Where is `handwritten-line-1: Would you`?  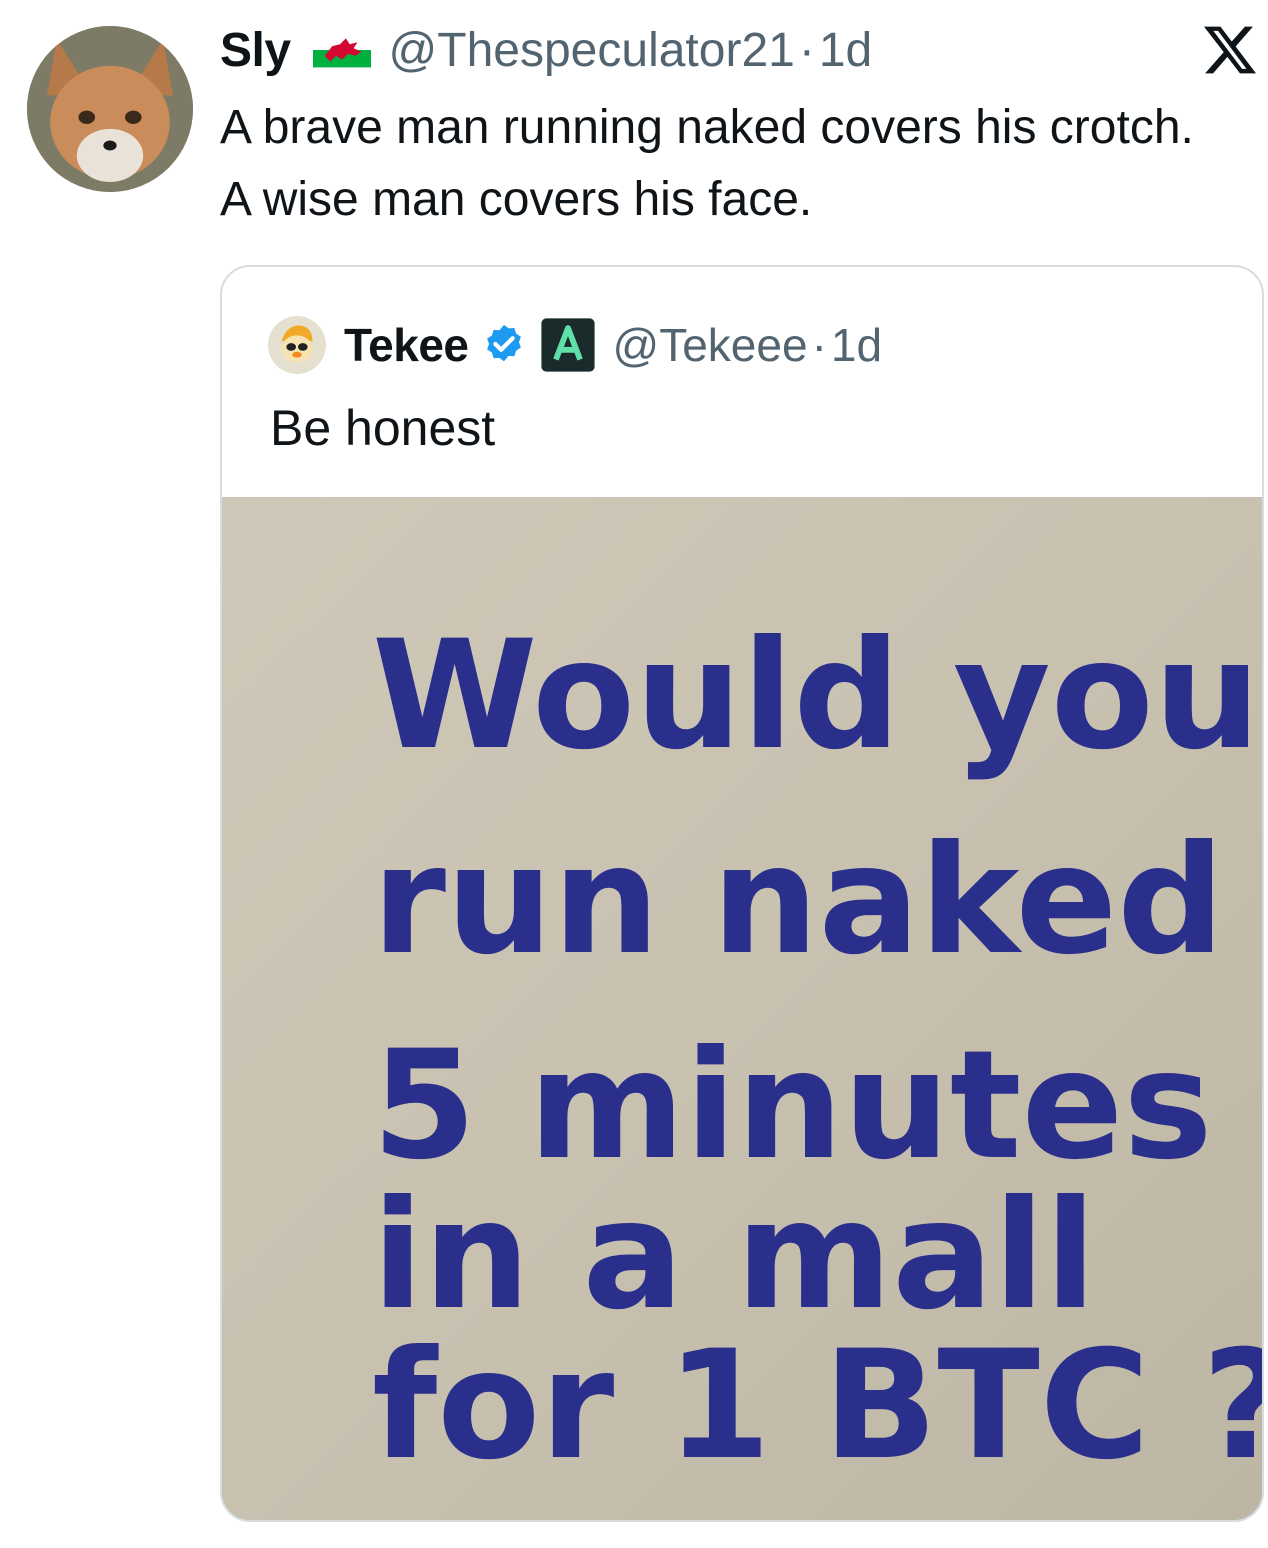
handwritten-line-1: Would you is located at coordinates (816, 696).